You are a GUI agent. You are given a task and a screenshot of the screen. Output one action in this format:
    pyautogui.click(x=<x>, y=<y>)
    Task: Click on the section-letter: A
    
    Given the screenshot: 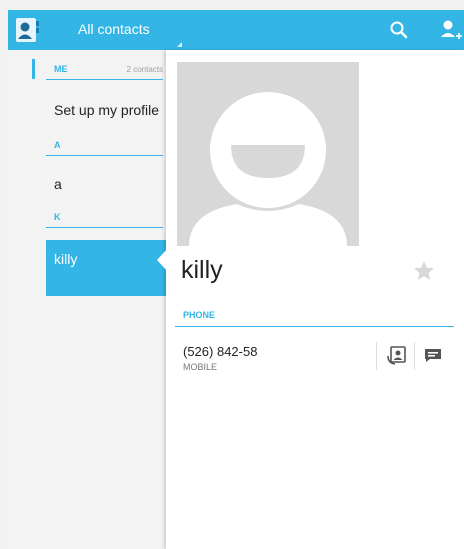 What is the action you would take?
    pyautogui.click(x=57, y=145)
    